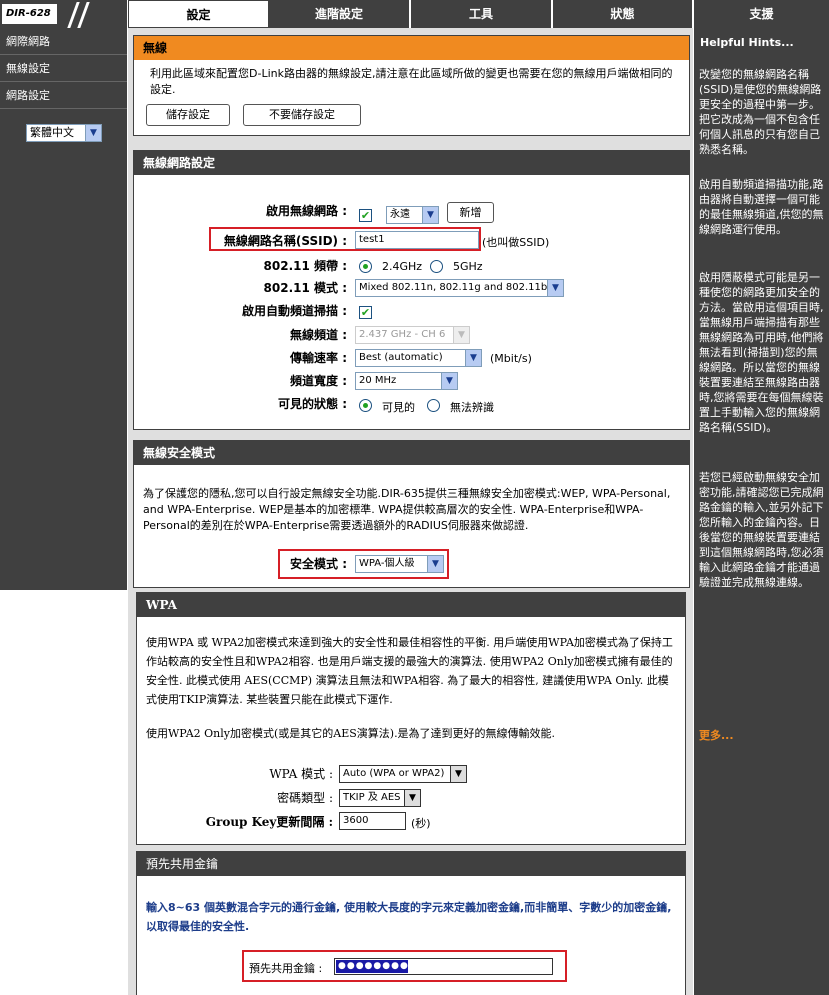 This screenshot has width=829, height=995. What do you see at coordinates (345, 239) in the screenshot?
I see `ssid-highlight-box` at bounding box center [345, 239].